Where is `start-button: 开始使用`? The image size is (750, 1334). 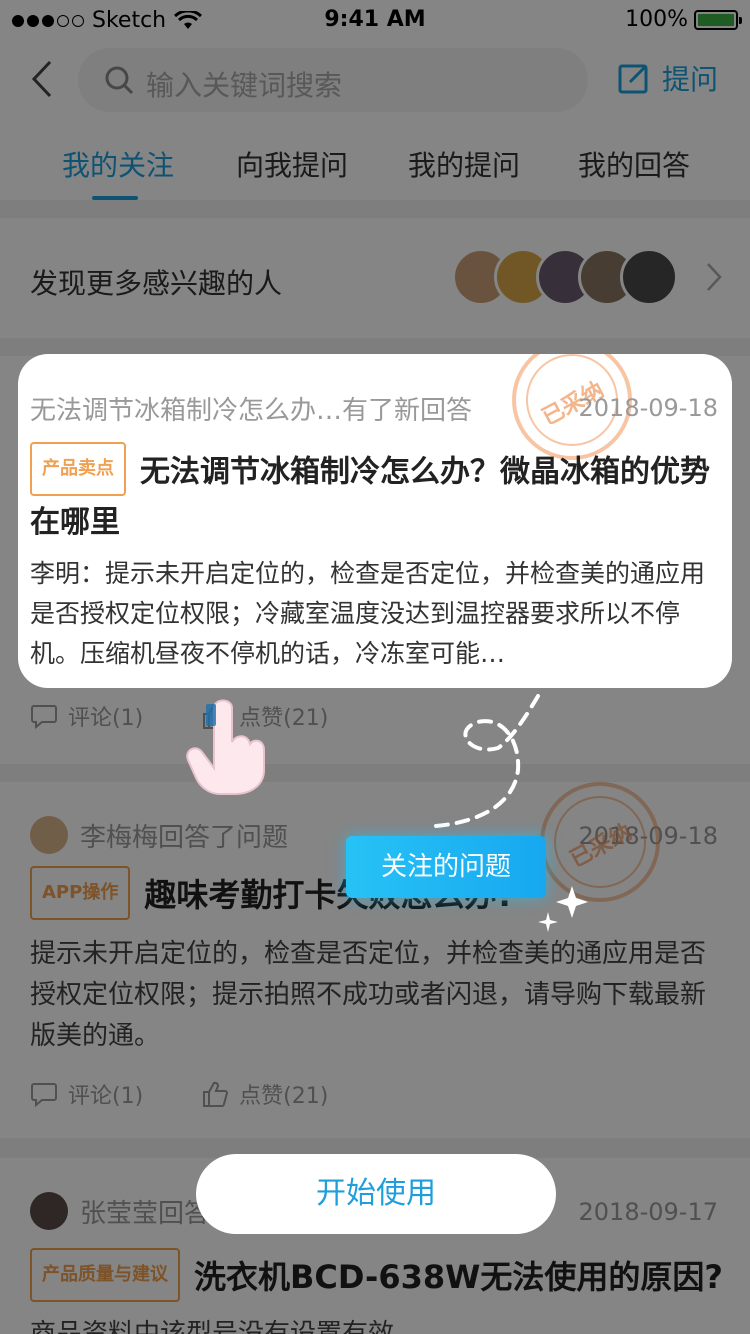
start-button: 开始使用 is located at coordinates (376, 1194).